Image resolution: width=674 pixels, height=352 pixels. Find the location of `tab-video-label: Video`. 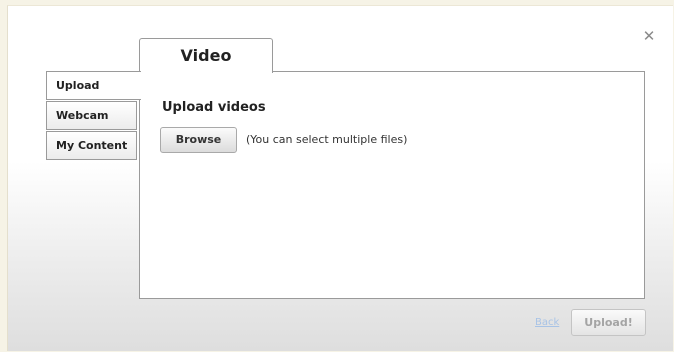

tab-video-label: Video is located at coordinates (206, 55).